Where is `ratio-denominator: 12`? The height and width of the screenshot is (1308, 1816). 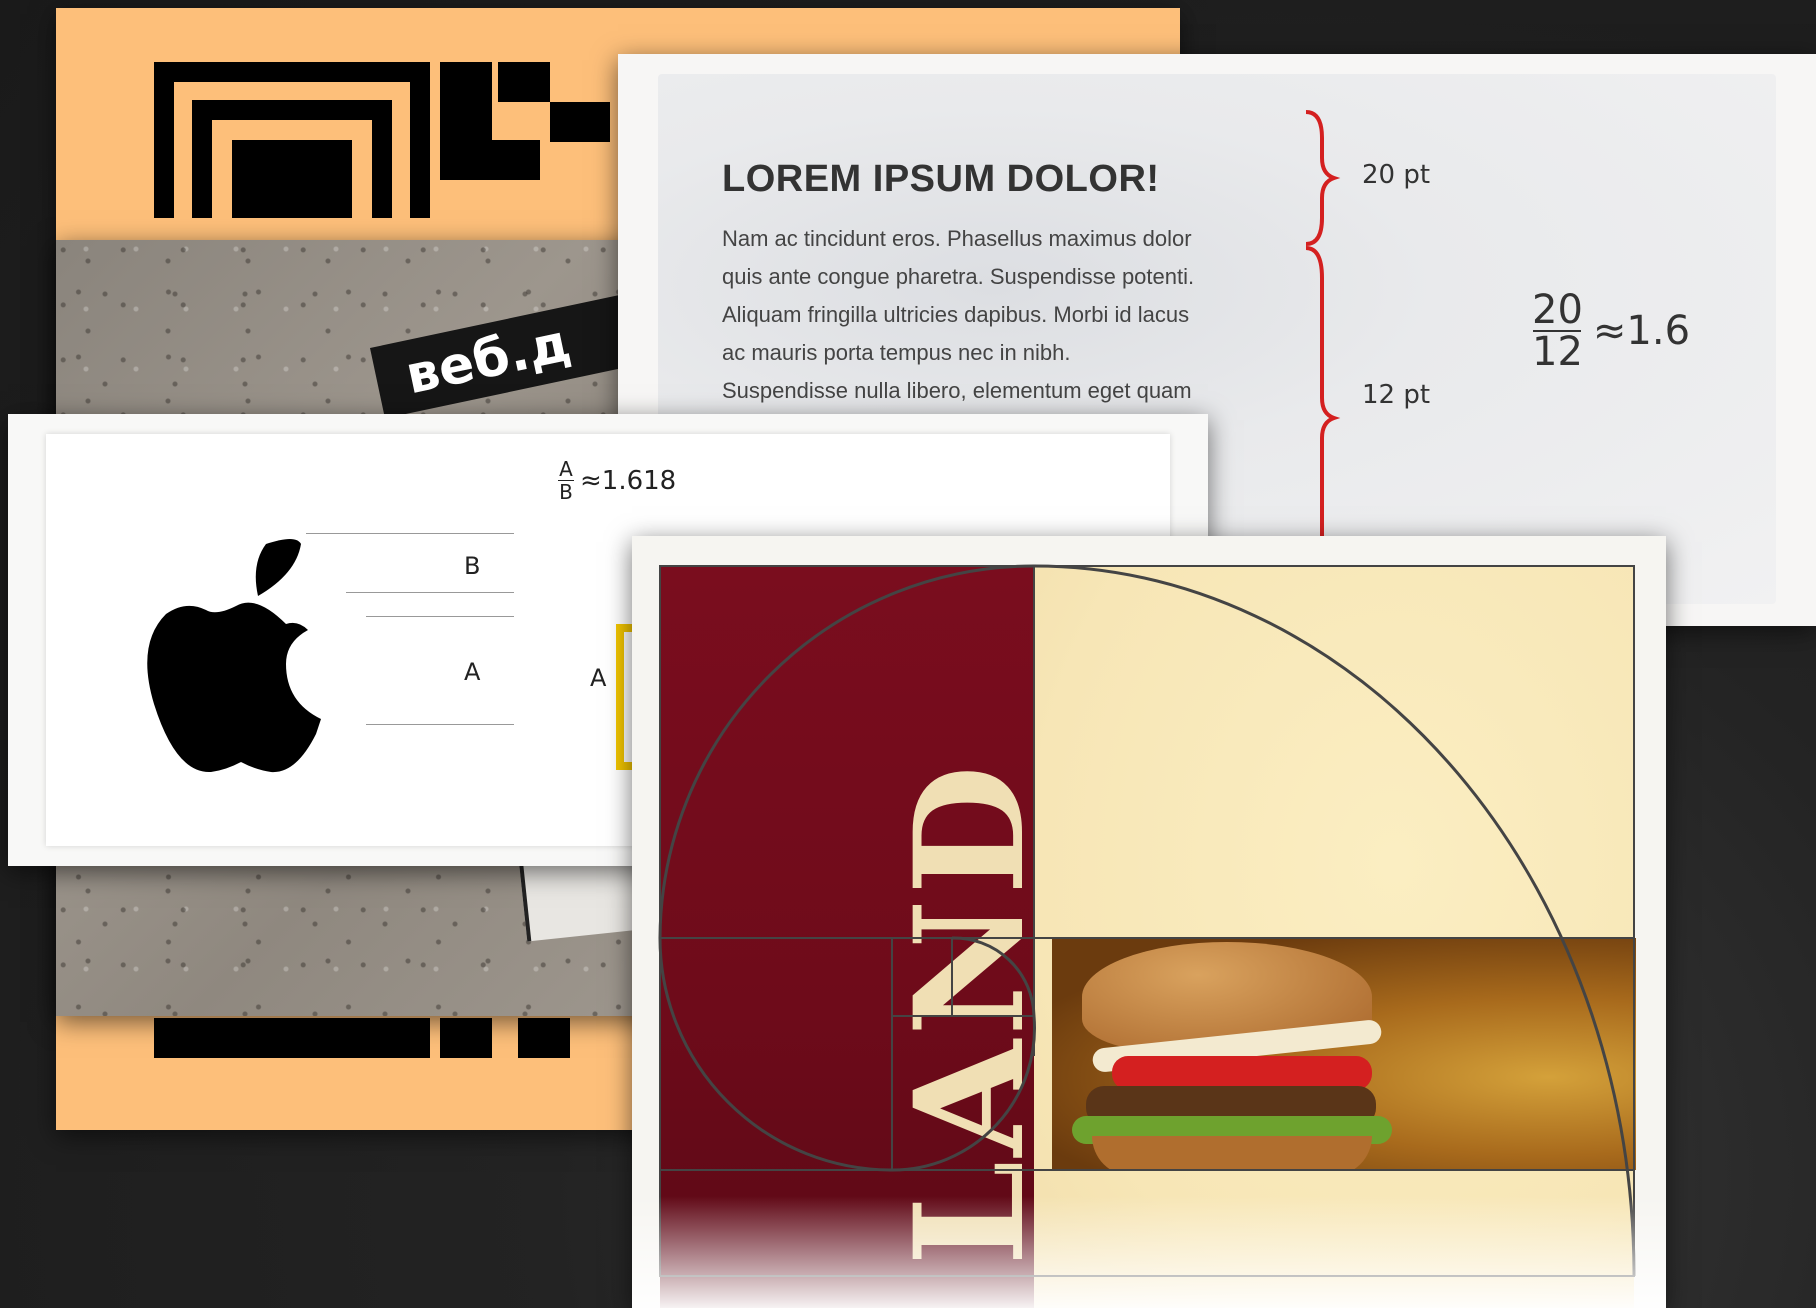 ratio-denominator: 12 is located at coordinates (1557, 352).